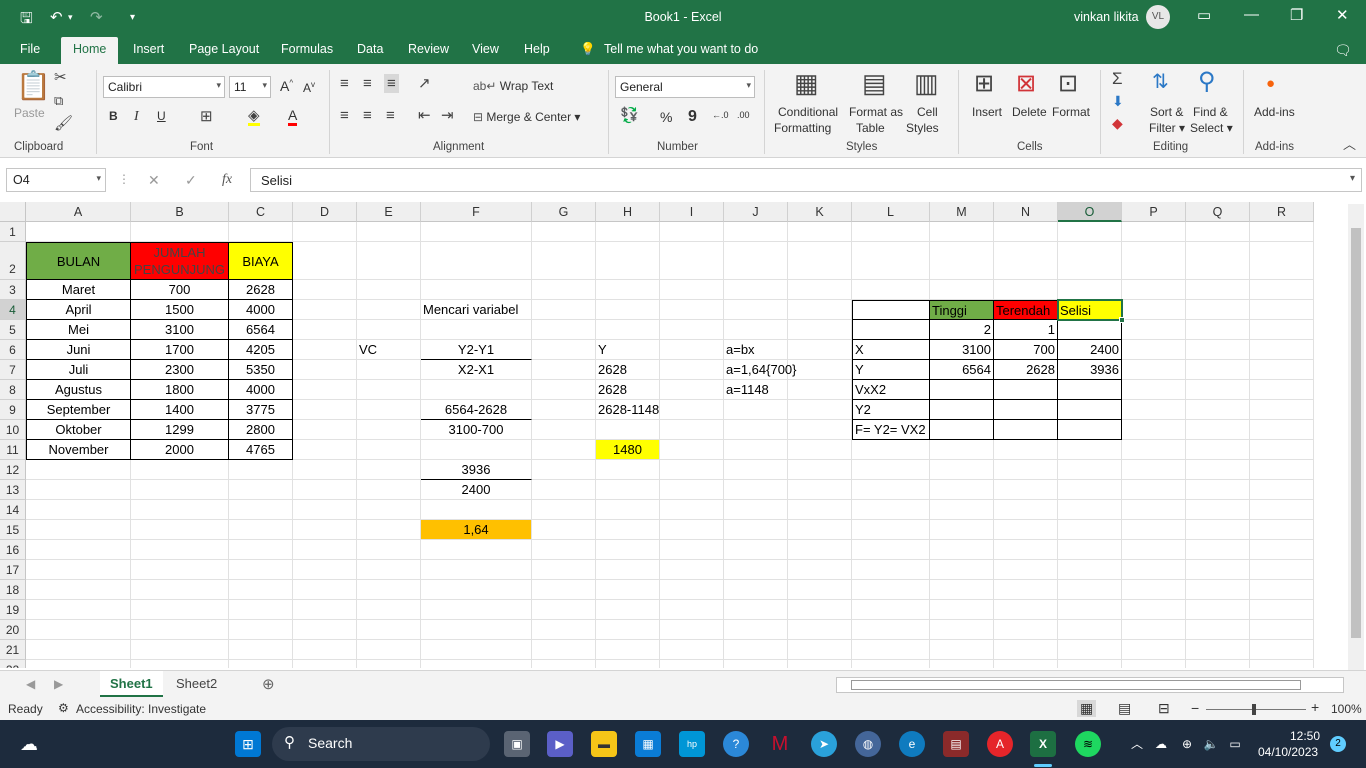 The image size is (1366, 768). Describe the element at coordinates (1090, 212) in the screenshot. I see `column-header-o: O` at that location.